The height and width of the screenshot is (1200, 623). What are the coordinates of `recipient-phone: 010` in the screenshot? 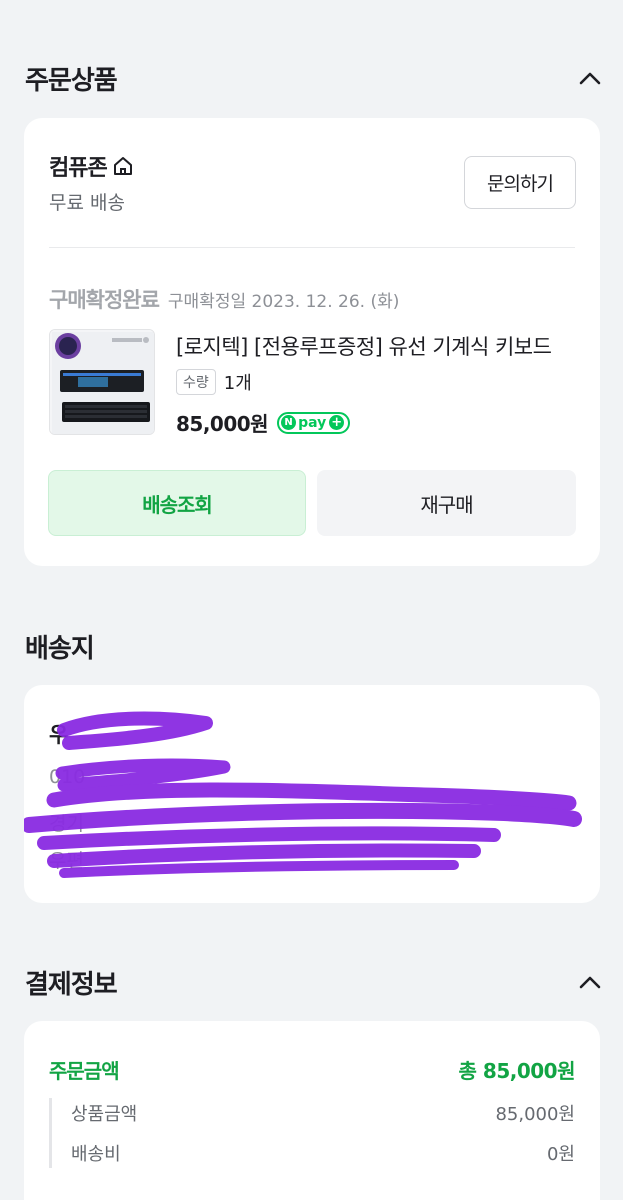 It's located at (67, 777).